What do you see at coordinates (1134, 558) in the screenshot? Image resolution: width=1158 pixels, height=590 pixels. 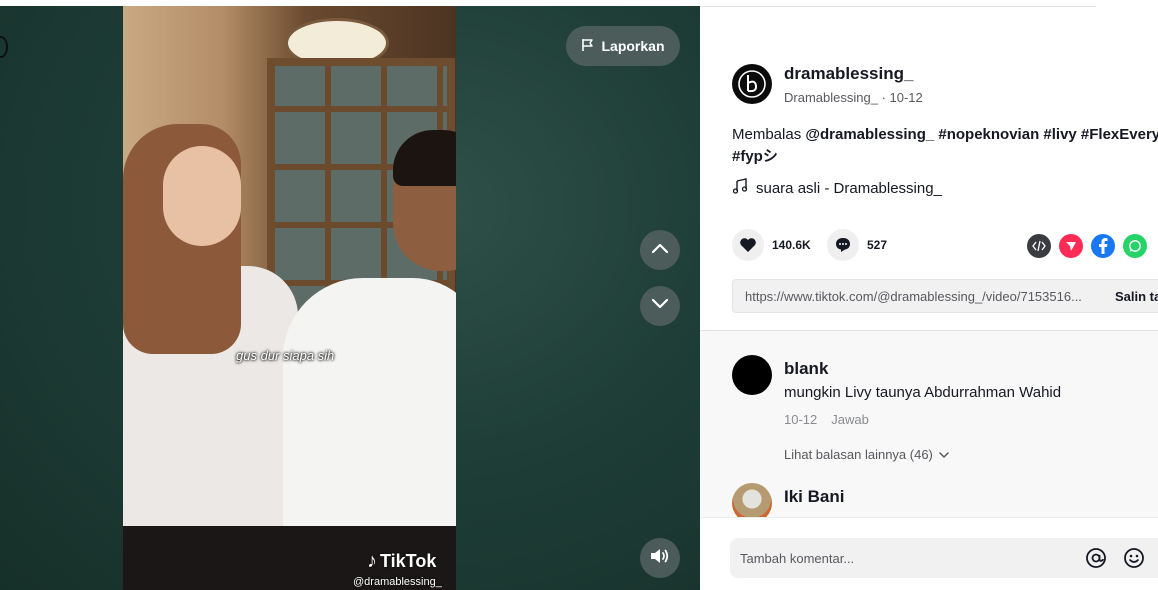 I see `emoji-icon` at bounding box center [1134, 558].